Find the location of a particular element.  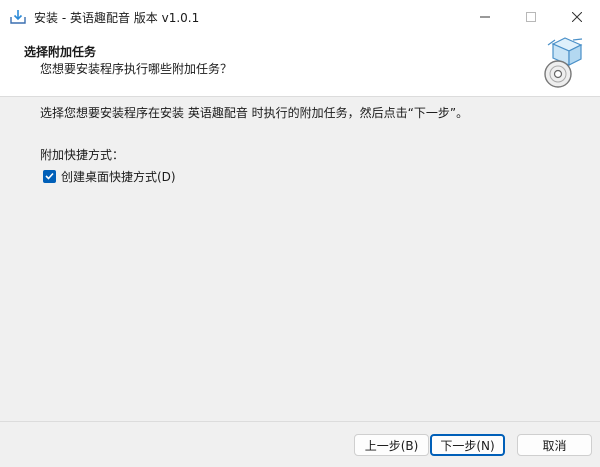

installer-icon is located at coordinates (18, 17).